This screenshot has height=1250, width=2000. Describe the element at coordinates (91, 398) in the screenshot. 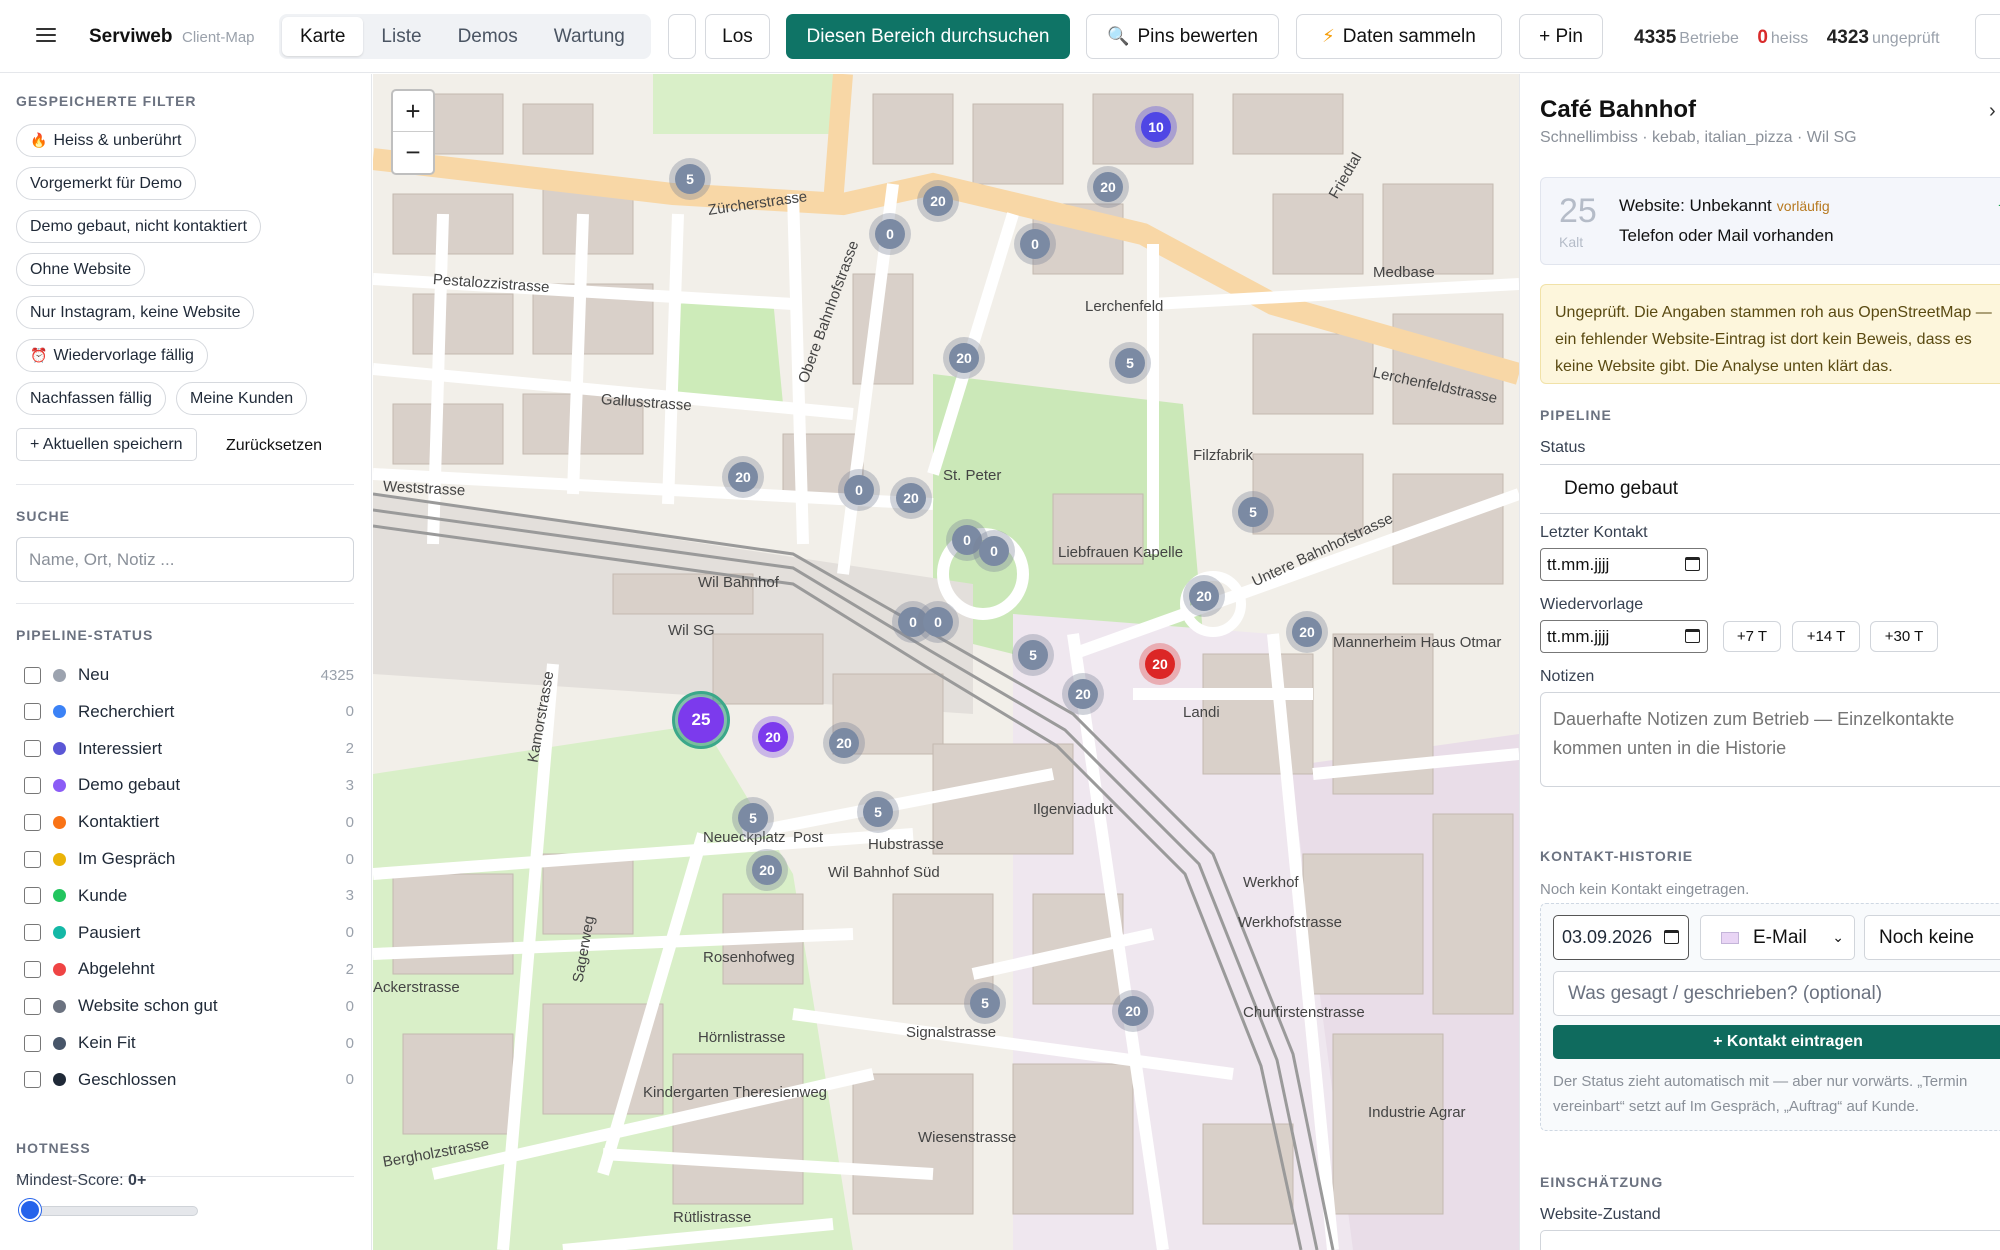

I see `filter-chase-due: Nachfassen fällig` at that location.